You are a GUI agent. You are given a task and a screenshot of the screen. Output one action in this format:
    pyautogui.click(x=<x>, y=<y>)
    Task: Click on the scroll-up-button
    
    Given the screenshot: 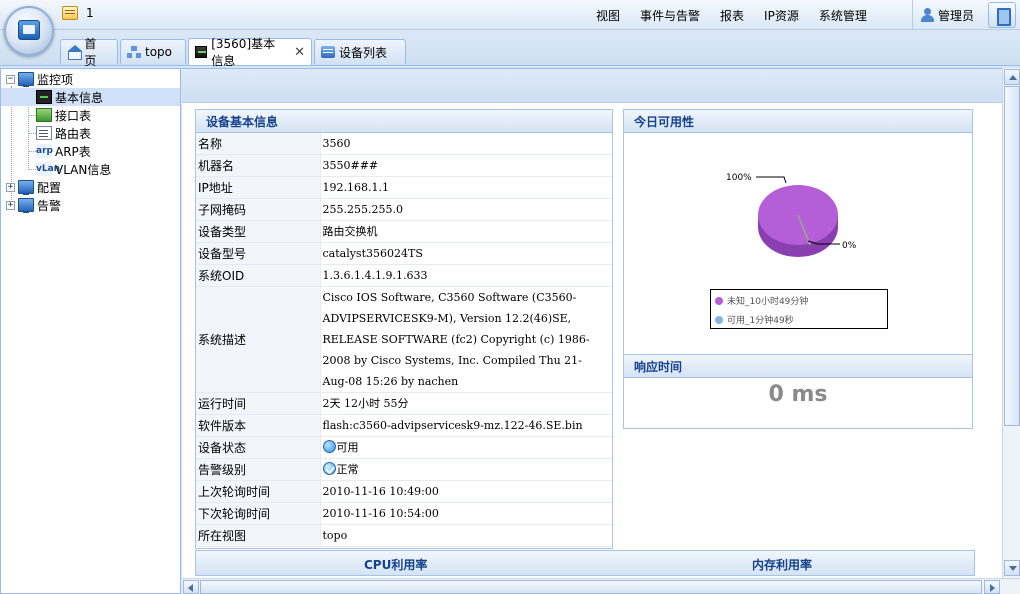 What is the action you would take?
    pyautogui.click(x=1012, y=77)
    